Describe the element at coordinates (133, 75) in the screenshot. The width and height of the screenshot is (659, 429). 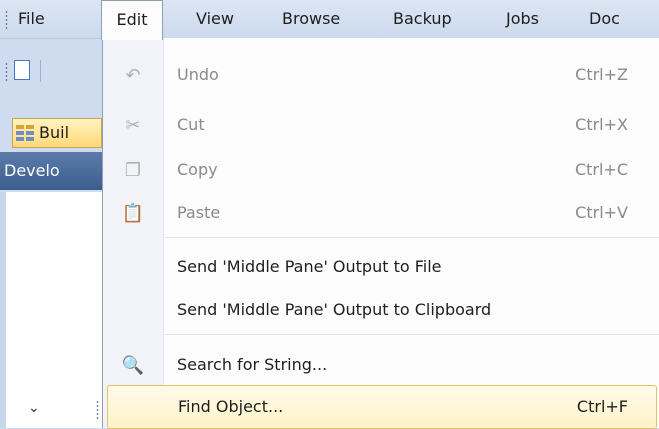
I see `undo-icon: ↶` at that location.